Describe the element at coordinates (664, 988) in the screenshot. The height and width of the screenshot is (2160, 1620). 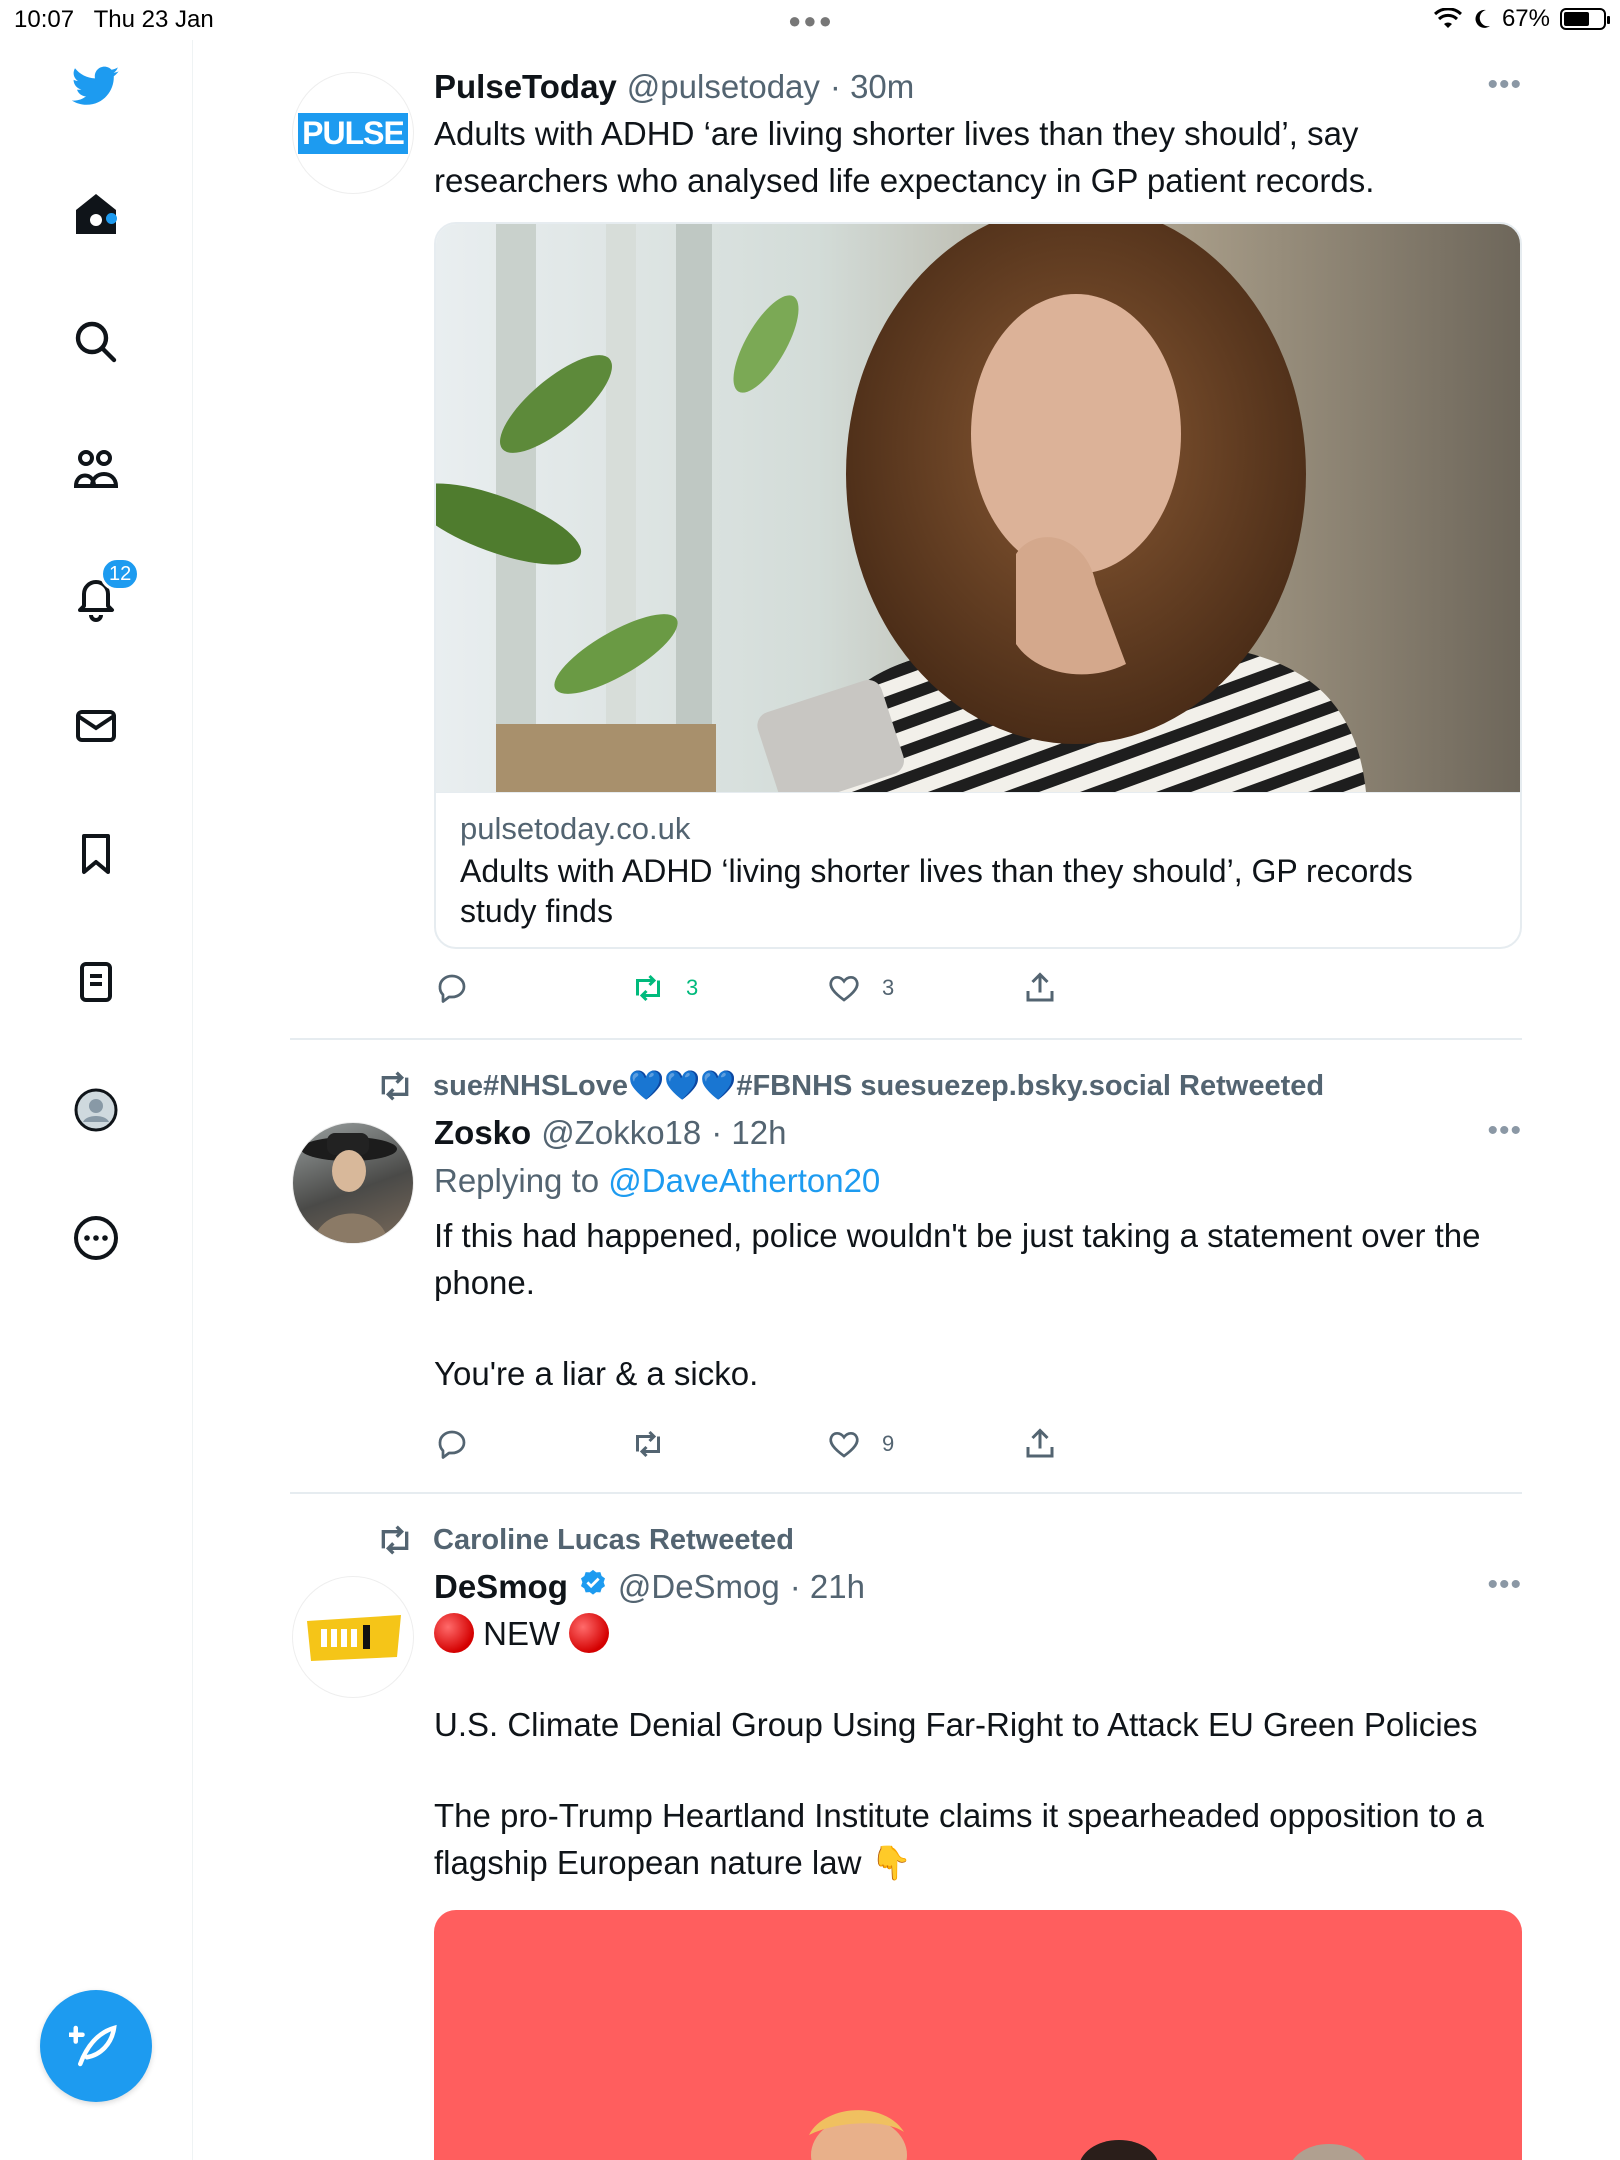
I see `retweet-button: 3` at that location.